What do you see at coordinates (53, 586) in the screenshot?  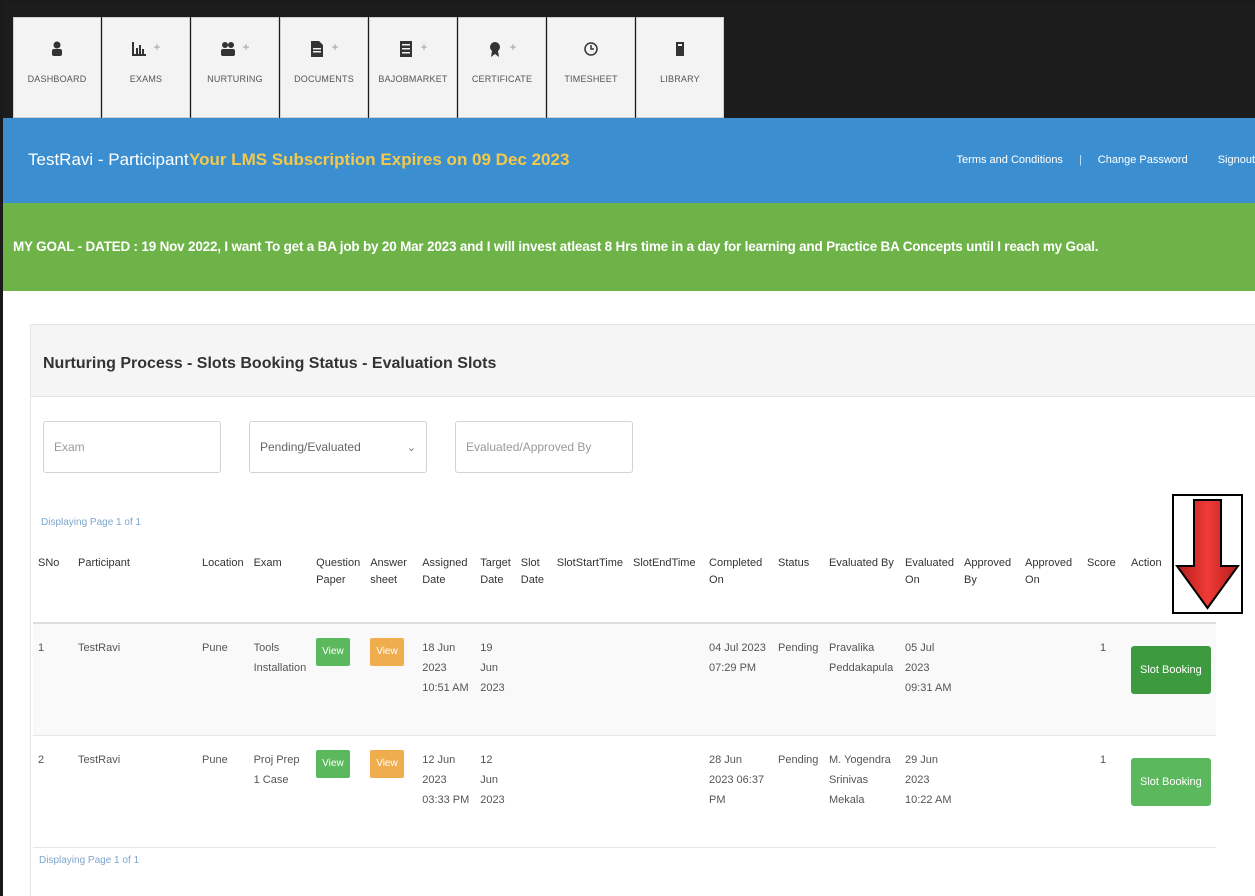 I see `col-sno: SNo` at bounding box center [53, 586].